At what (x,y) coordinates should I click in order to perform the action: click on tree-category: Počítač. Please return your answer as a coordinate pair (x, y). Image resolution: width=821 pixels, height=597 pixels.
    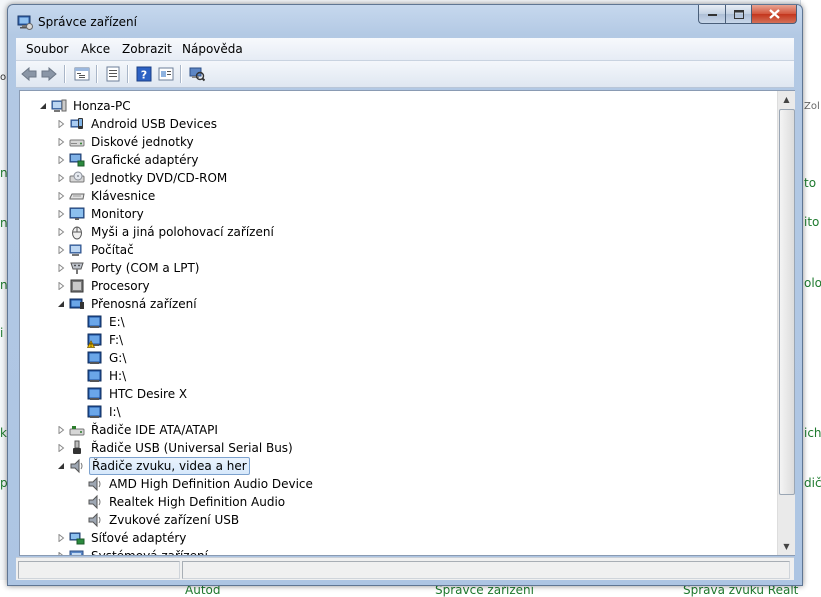
    Looking at the image, I should click on (96, 250).